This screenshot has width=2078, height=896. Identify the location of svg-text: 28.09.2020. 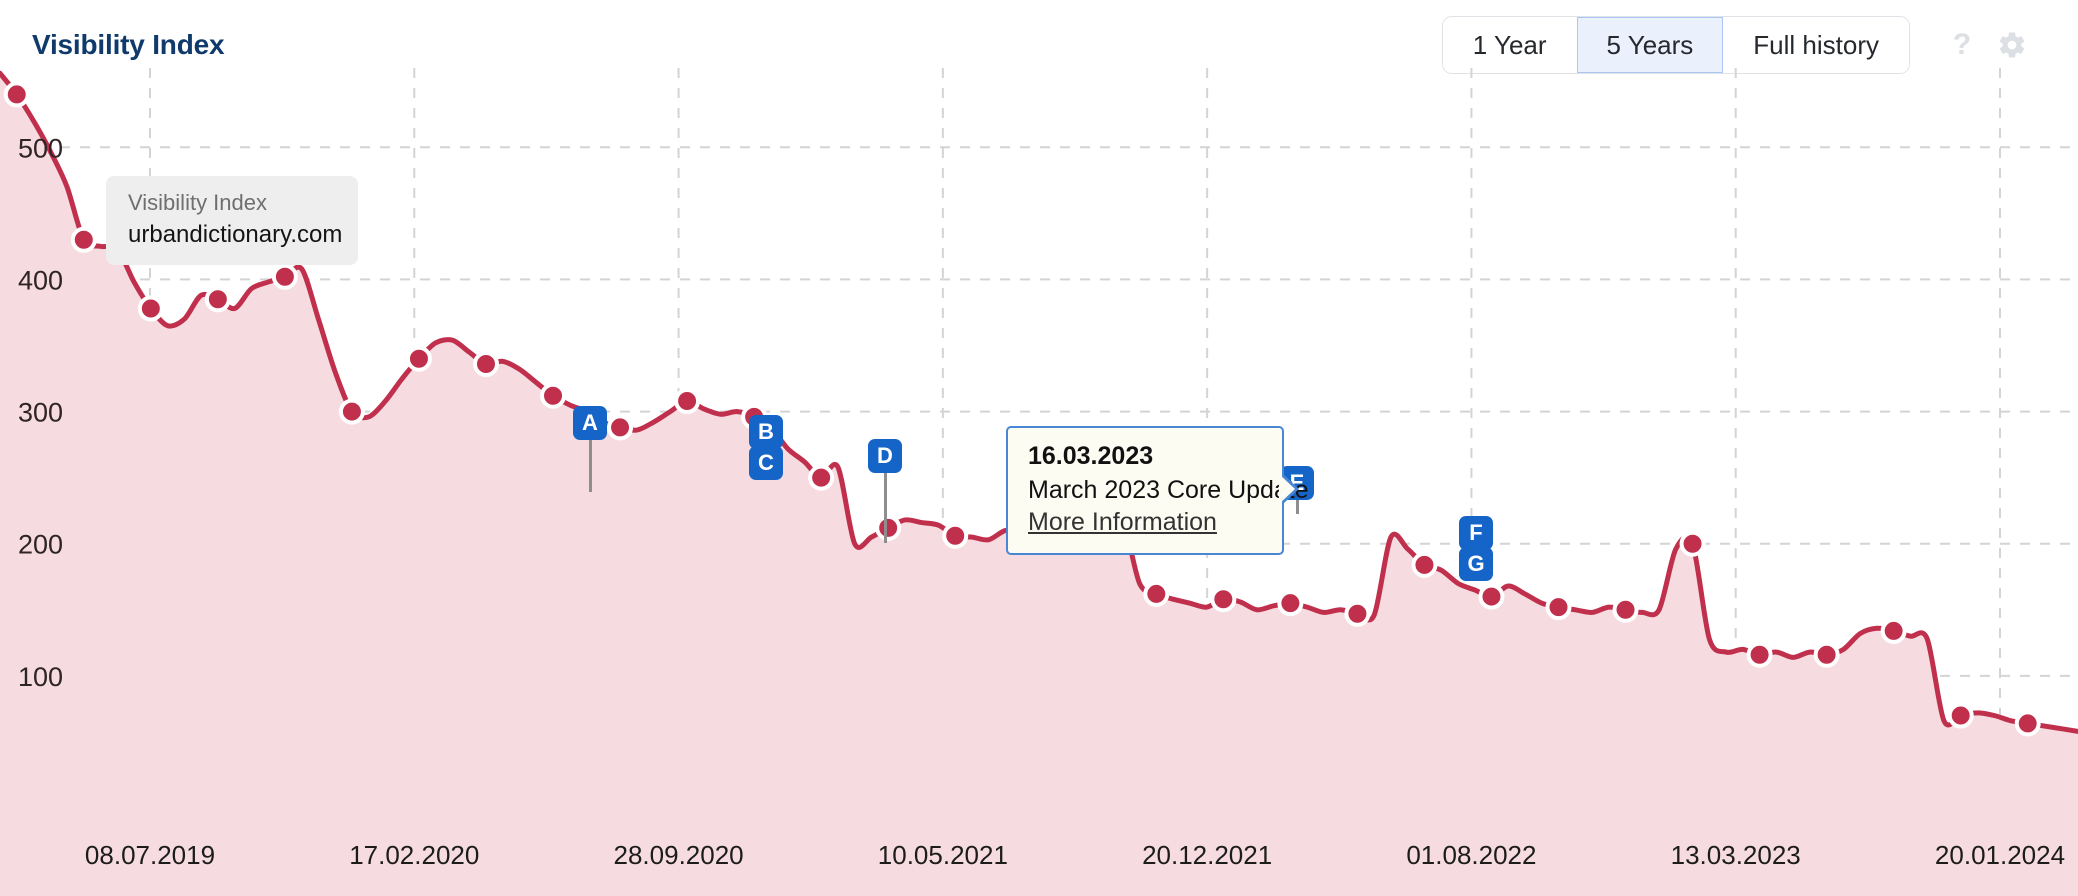
(679, 855).